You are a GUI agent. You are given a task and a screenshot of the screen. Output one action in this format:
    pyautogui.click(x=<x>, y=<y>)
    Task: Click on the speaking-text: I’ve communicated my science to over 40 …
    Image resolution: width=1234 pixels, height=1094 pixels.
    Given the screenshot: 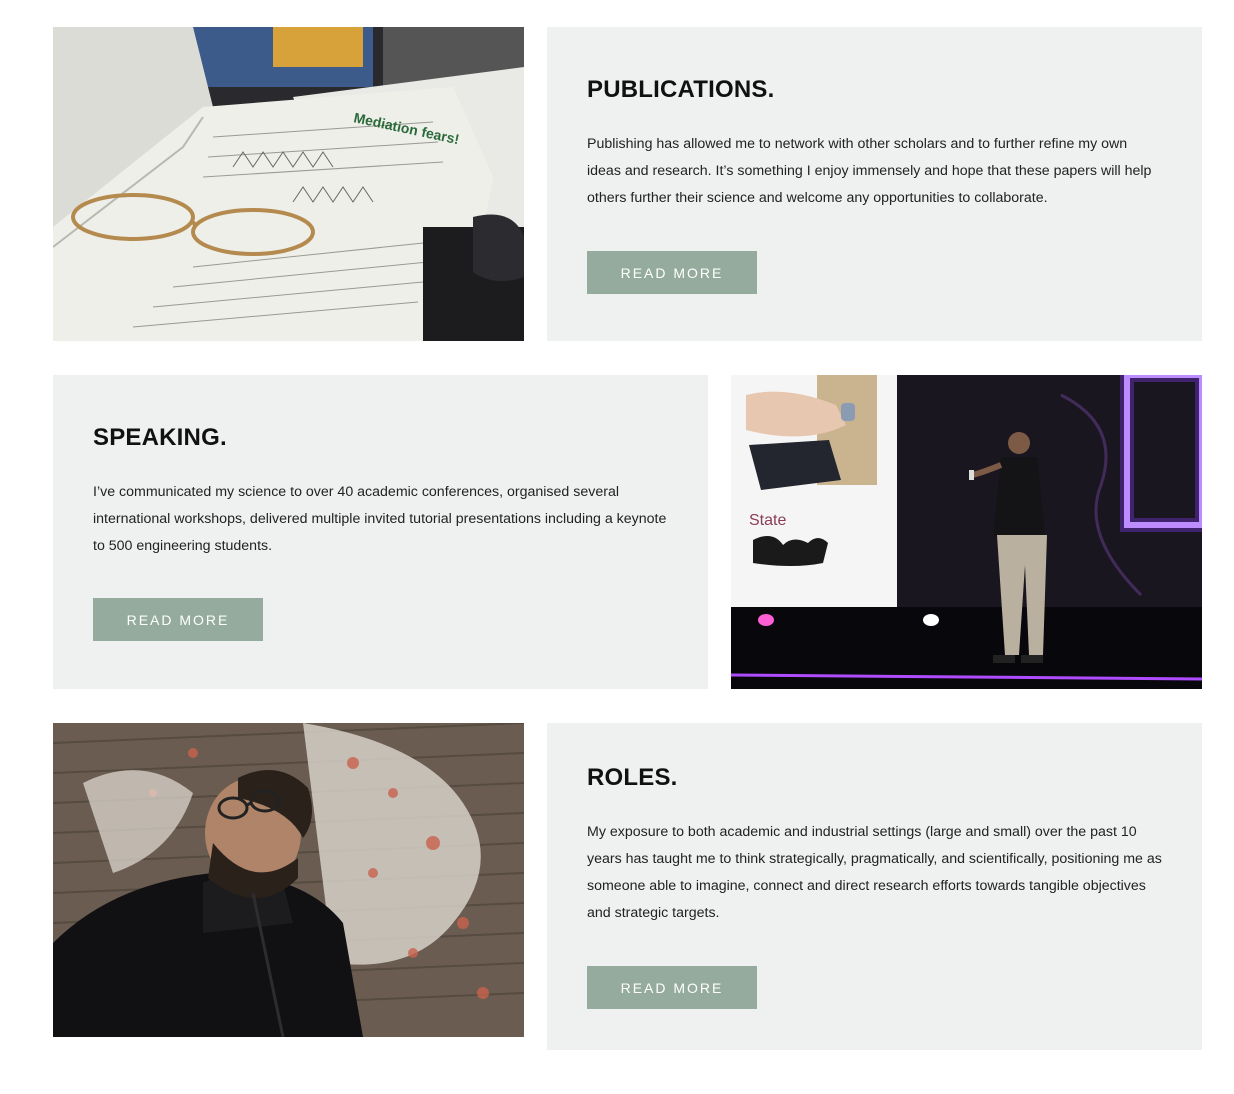 What is the action you would take?
    pyautogui.click(x=380, y=519)
    